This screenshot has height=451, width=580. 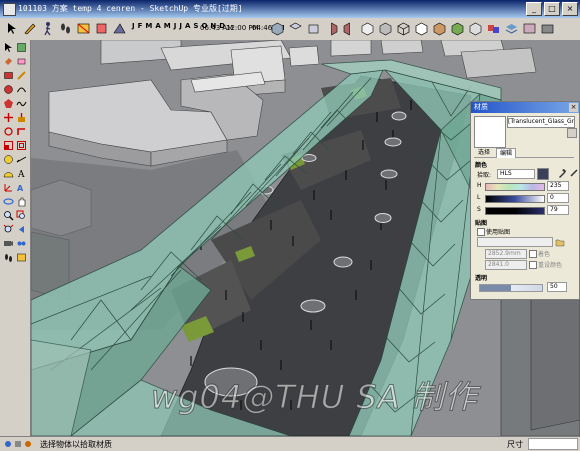 I want to click on material-tabs: 选择 编辑, so click(x=524, y=153).